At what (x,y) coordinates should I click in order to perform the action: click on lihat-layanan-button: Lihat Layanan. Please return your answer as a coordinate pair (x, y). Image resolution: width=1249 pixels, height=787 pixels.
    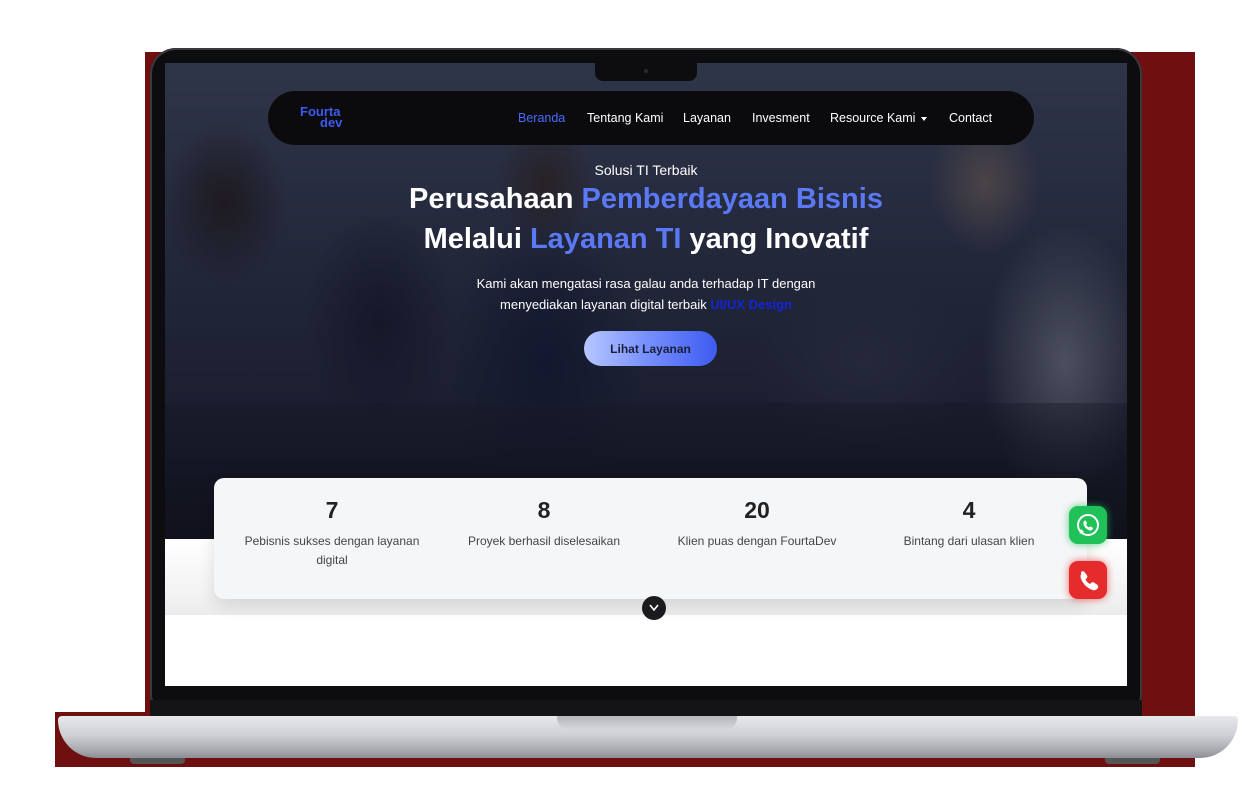
    Looking at the image, I should click on (650, 348).